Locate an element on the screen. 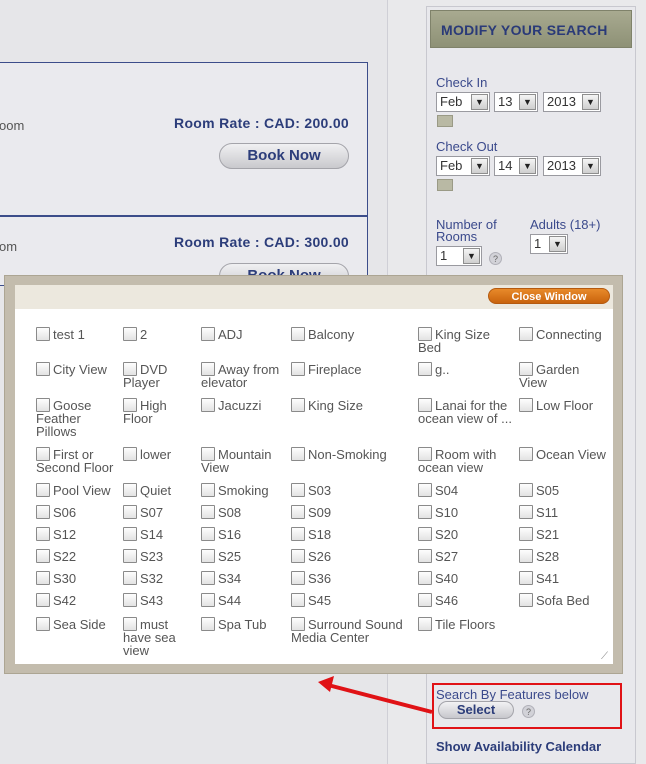 The width and height of the screenshot is (646, 764). feature-checkbox-item: Non-Smoking is located at coordinates (353, 454).